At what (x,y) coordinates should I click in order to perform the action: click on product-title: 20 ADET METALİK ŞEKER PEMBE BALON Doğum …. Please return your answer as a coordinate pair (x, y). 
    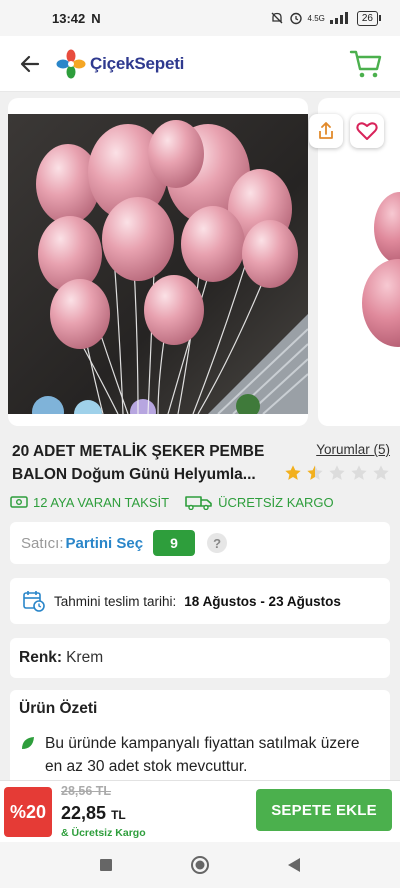
    Looking at the image, I should click on (138, 463).